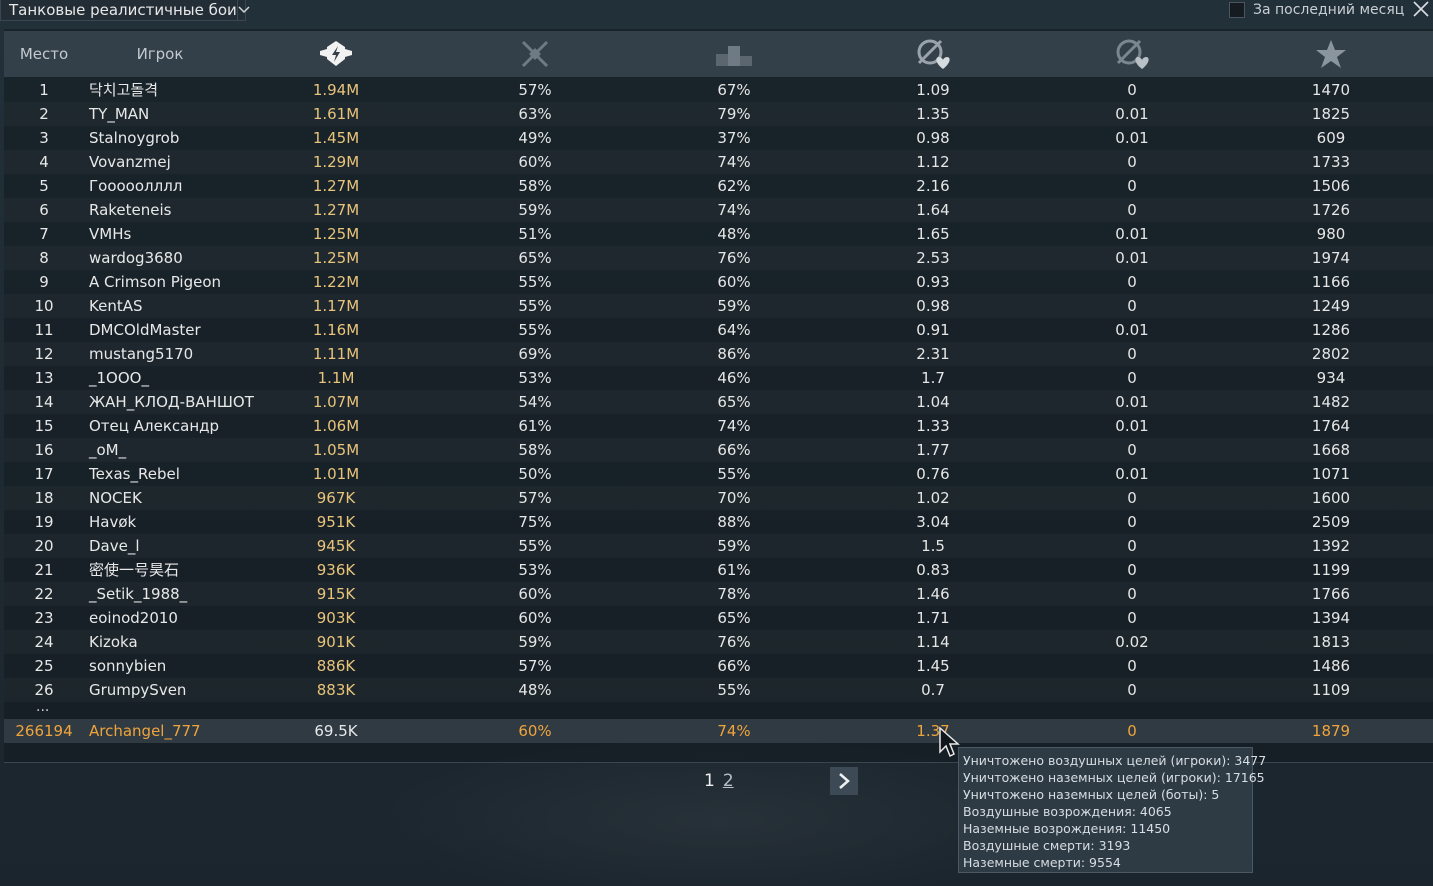 This screenshot has width=1433, height=886. I want to click on table-row: 10 KentAS 1.17M 55% 59% 0.98 0 1249, so click(718, 306).